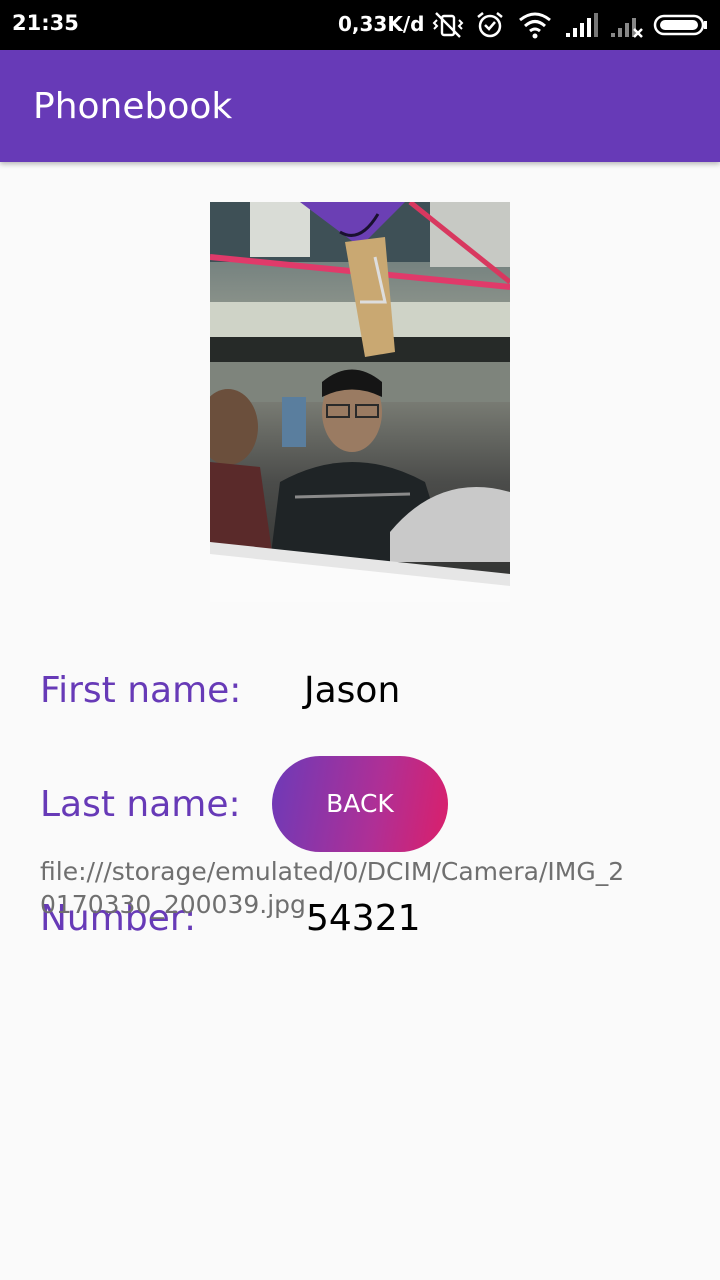 This screenshot has height=1280, width=720. What do you see at coordinates (141, 690) in the screenshot?
I see `first-name-label: First name:` at bounding box center [141, 690].